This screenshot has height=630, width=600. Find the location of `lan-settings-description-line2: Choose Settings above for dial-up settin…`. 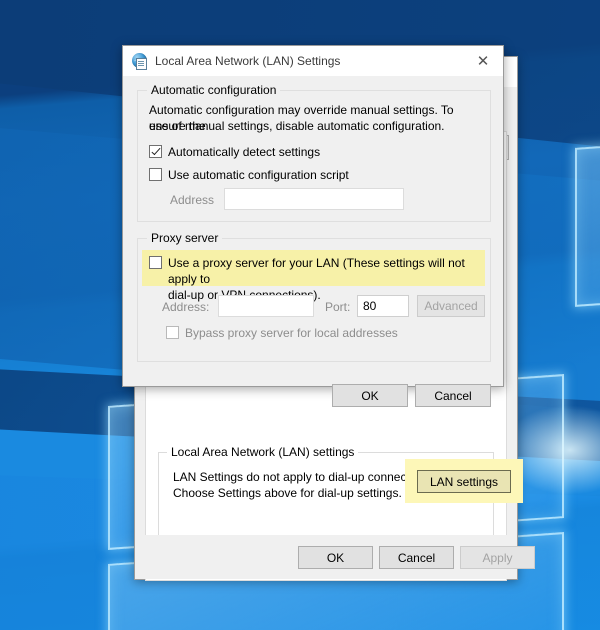

lan-settings-description-line2: Choose Settings above for dial-up settin… is located at coordinates (287, 493).